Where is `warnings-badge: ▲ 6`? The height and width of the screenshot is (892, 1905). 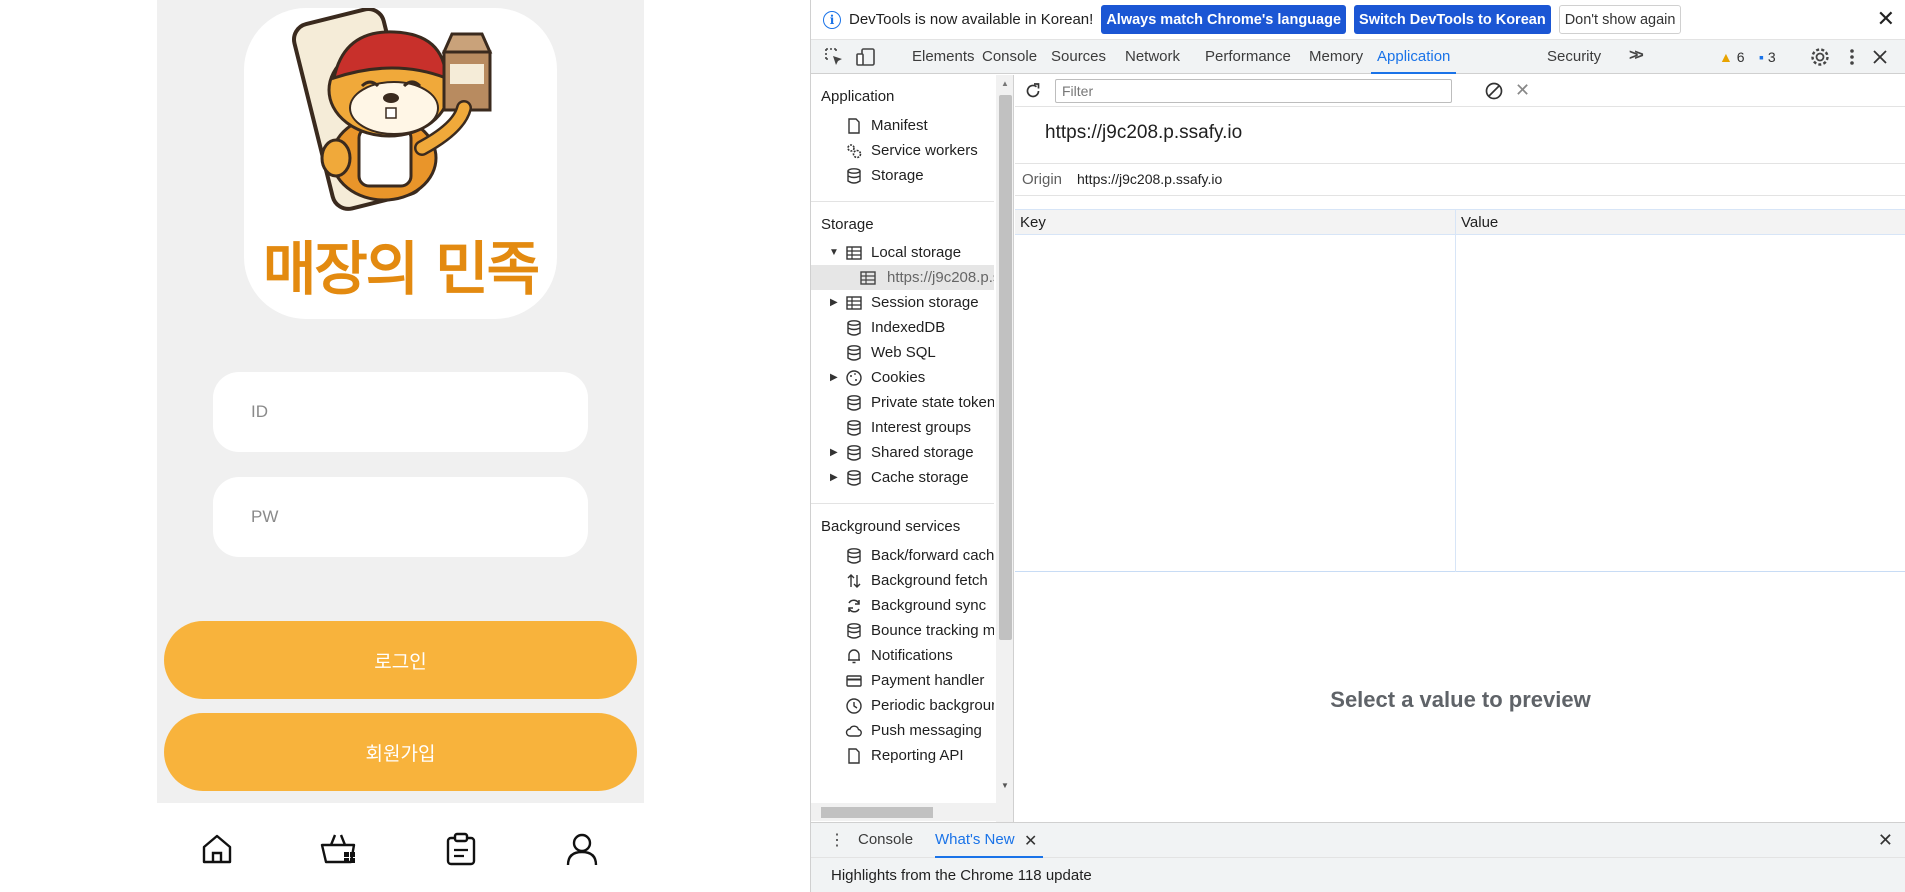 warnings-badge: ▲ 6 is located at coordinates (1732, 57).